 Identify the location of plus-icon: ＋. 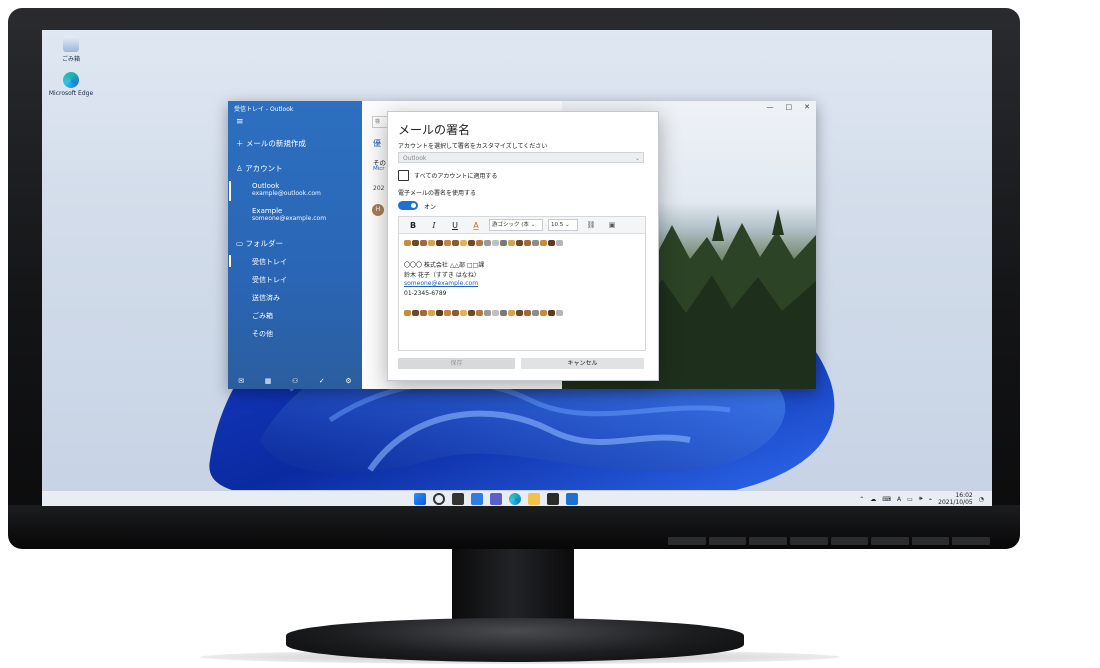
(241, 143).